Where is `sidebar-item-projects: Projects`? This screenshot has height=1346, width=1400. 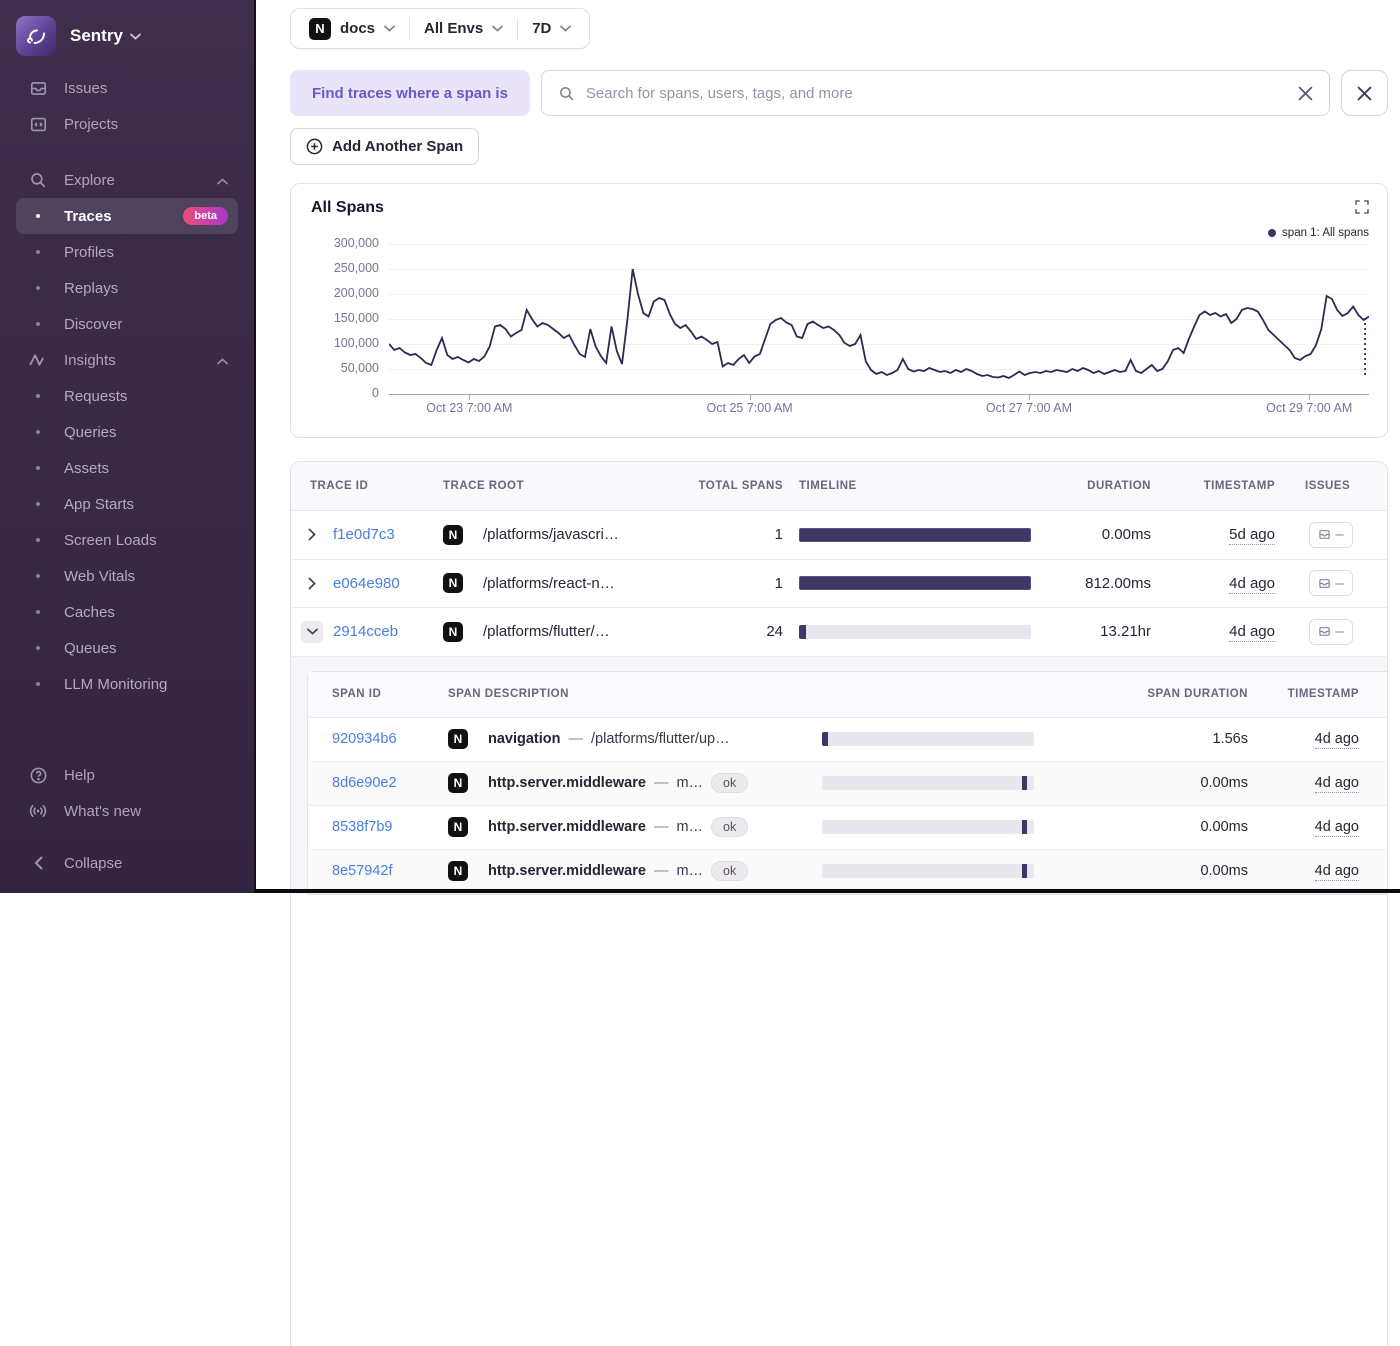 sidebar-item-projects: Projects is located at coordinates (127, 124).